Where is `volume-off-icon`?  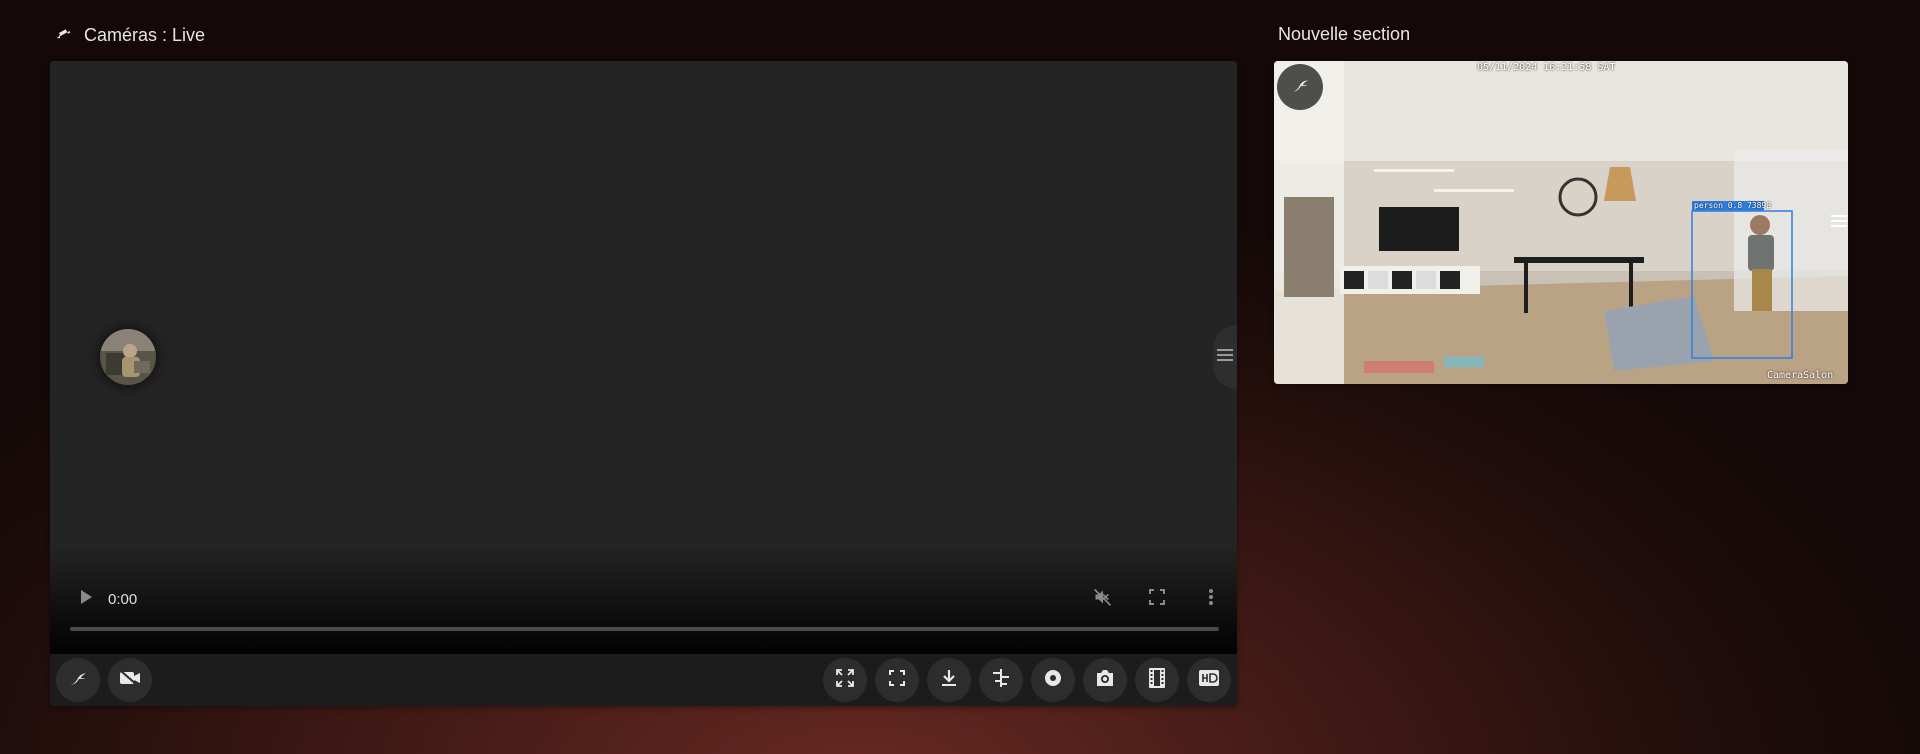 volume-off-icon is located at coordinates (1103, 599).